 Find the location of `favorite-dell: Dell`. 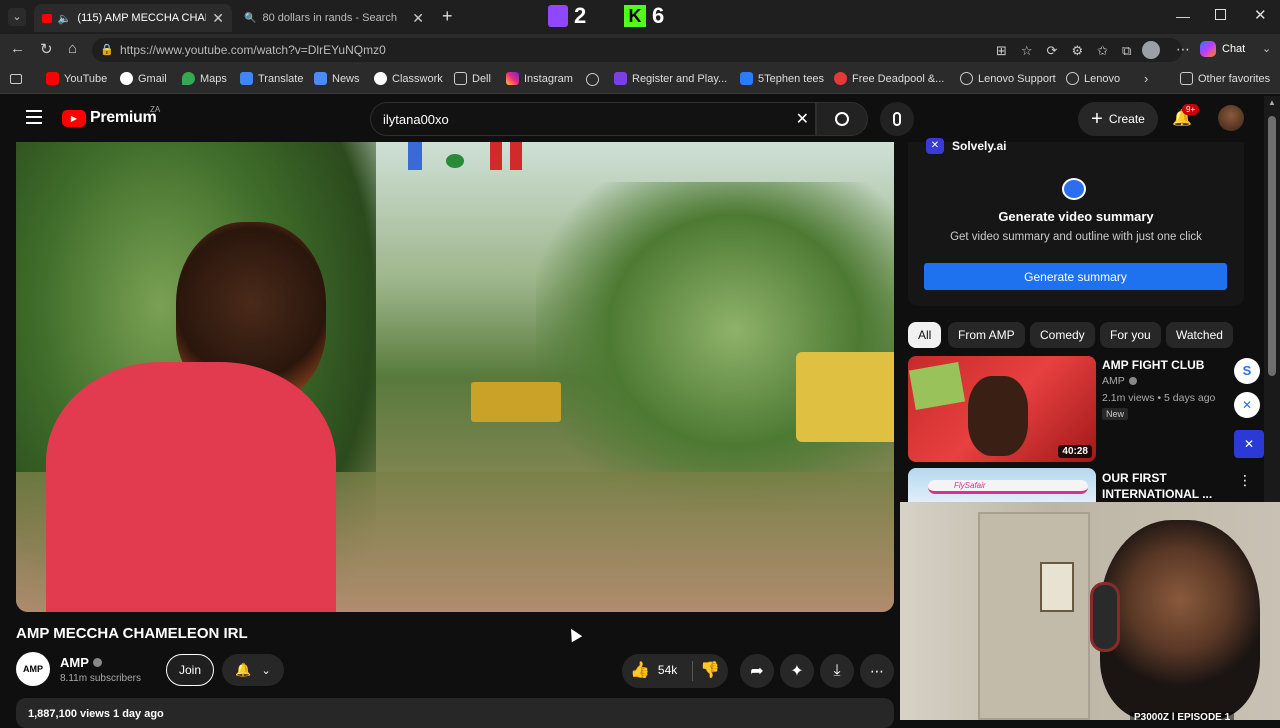

favorite-dell: Dell is located at coordinates (472, 78).